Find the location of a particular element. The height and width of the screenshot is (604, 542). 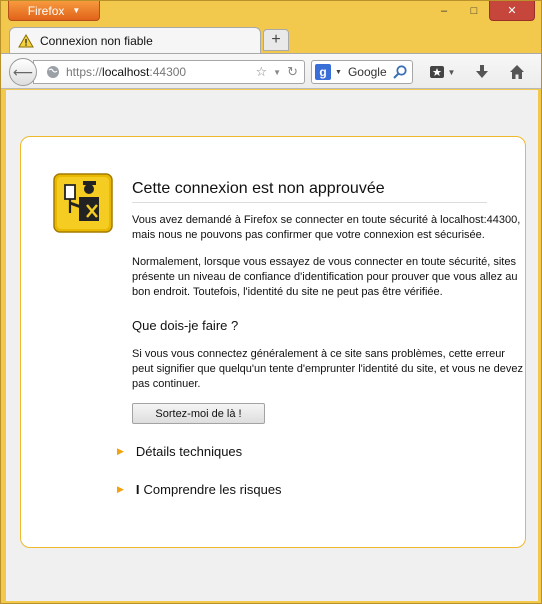

url-scheme: https:// is located at coordinates (84, 72).